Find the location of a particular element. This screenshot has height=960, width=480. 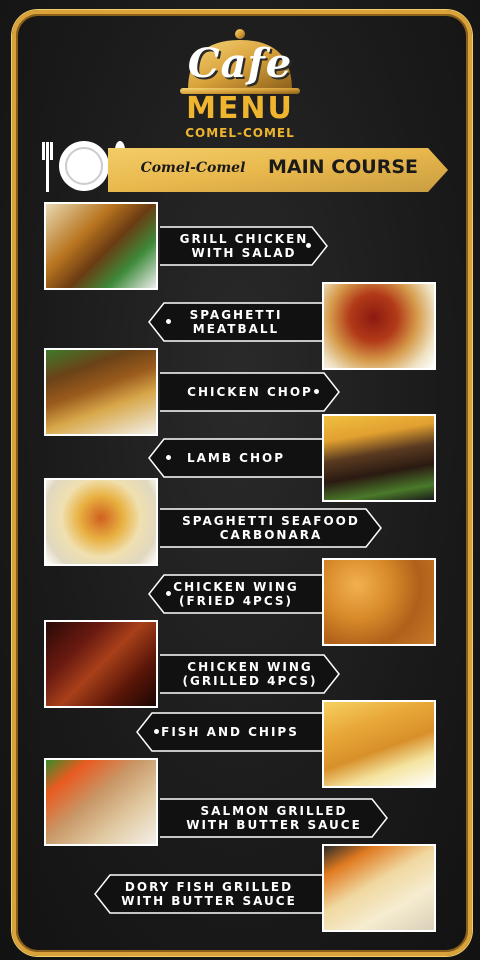

menu-item-tag: GRILL CHICKEN WITH SALAD is located at coordinates (244, 246).